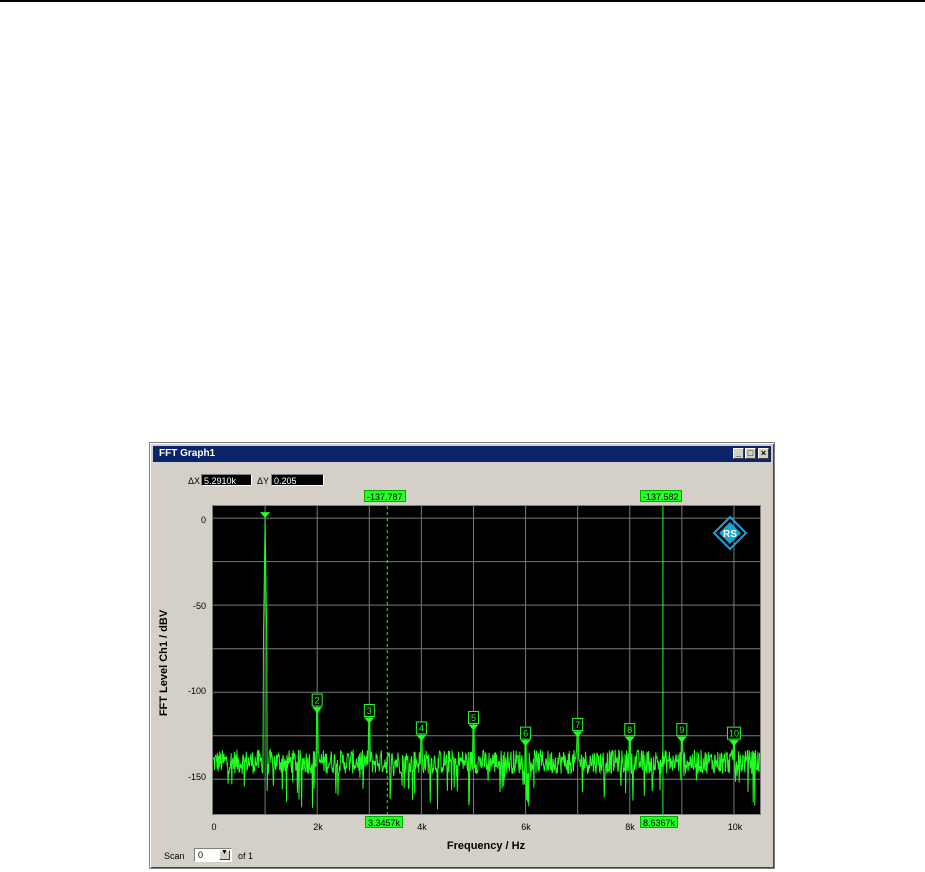  I want to click on delta-y-value: 0.205, so click(297, 480).